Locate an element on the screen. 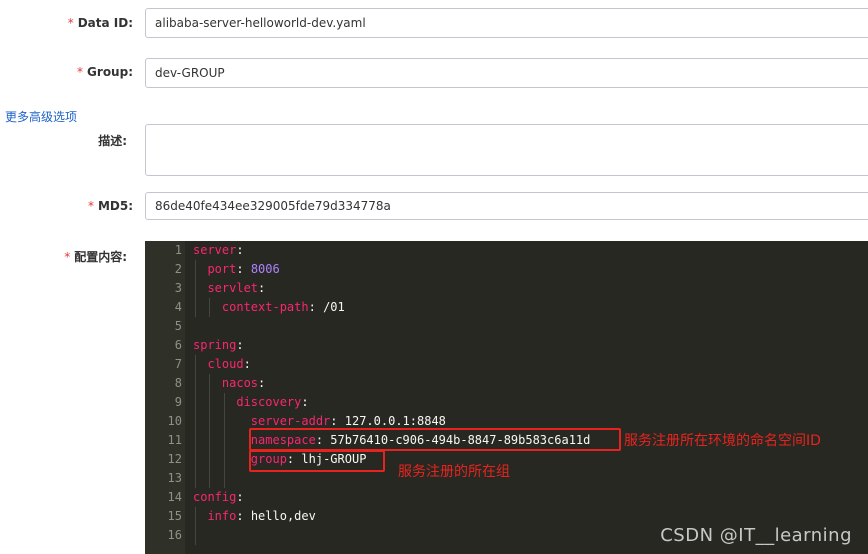 This screenshot has width=868, height=554. description-textarea is located at coordinates (506, 150).